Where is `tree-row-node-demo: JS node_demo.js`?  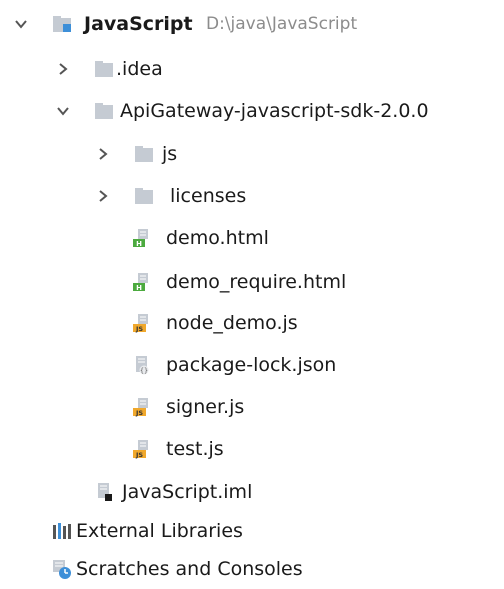 tree-row-node-demo: JS node_demo.js is located at coordinates (252, 323).